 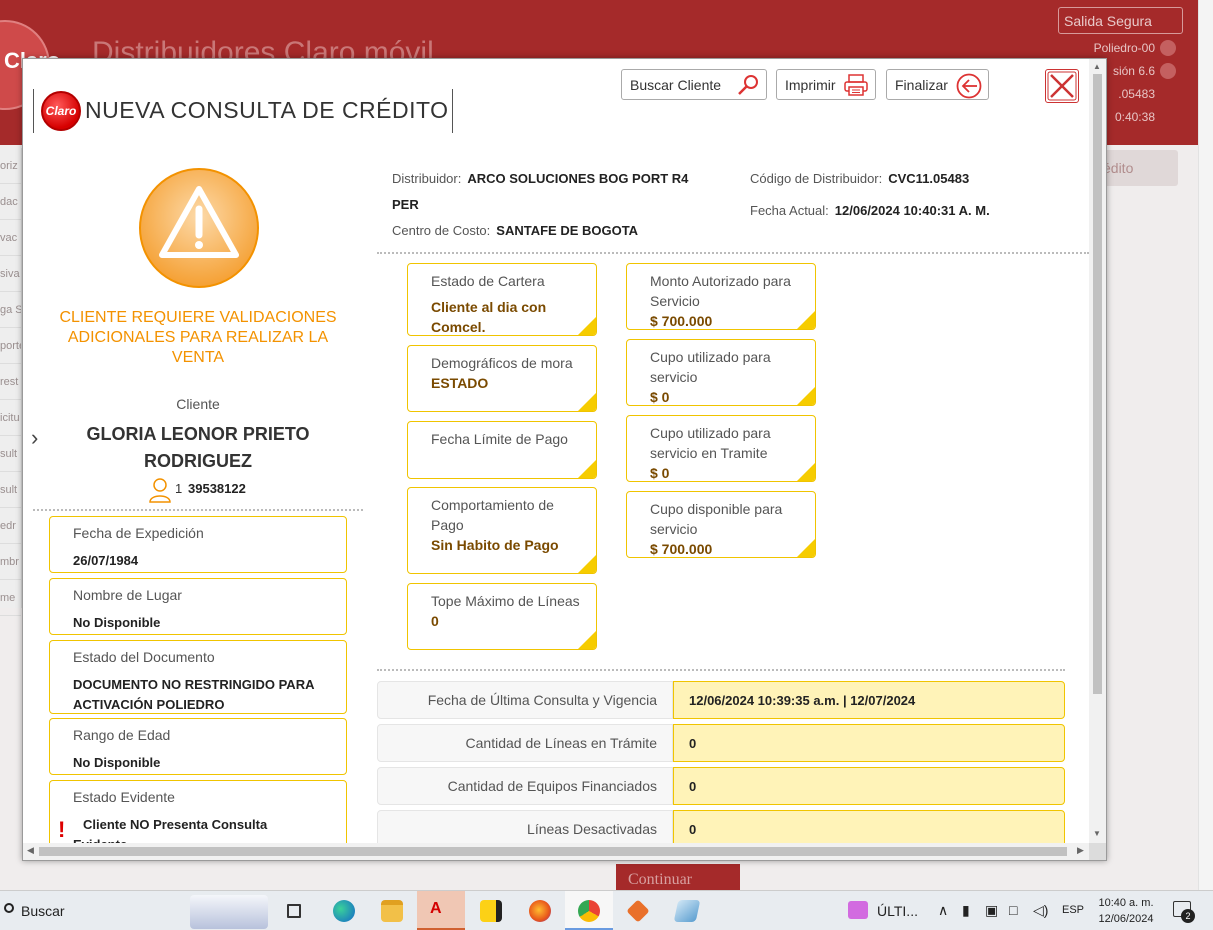 I want to click on close-icon, so click(x=1062, y=86).